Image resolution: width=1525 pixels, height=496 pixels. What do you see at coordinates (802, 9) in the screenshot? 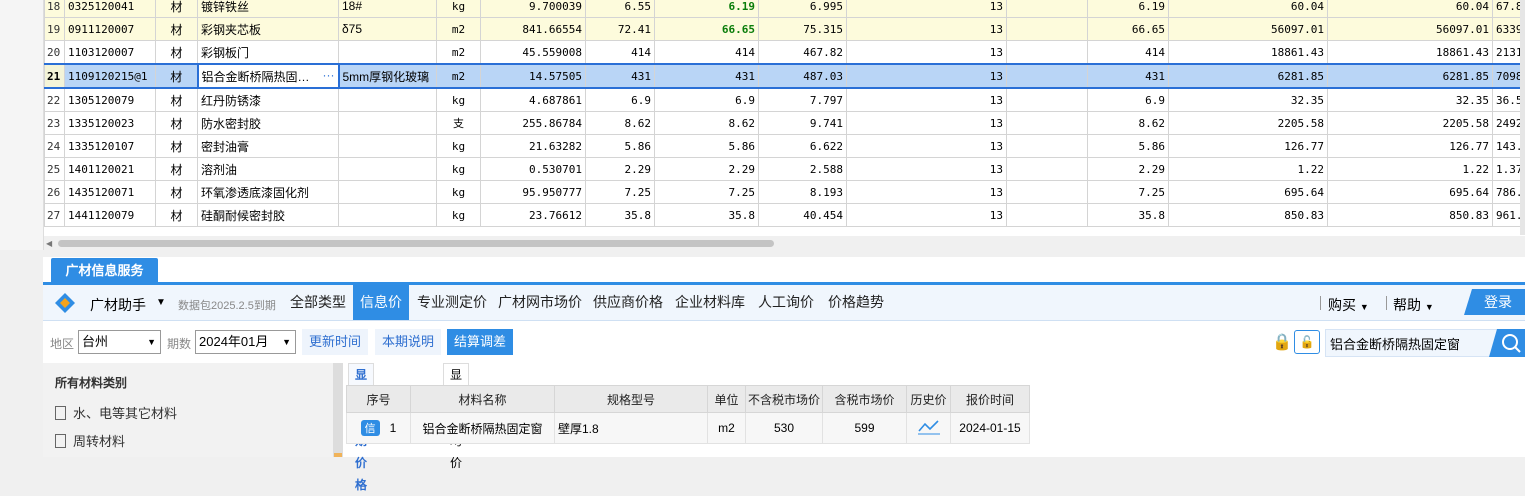
I see `tax-price-cell: 6.995` at bounding box center [802, 9].